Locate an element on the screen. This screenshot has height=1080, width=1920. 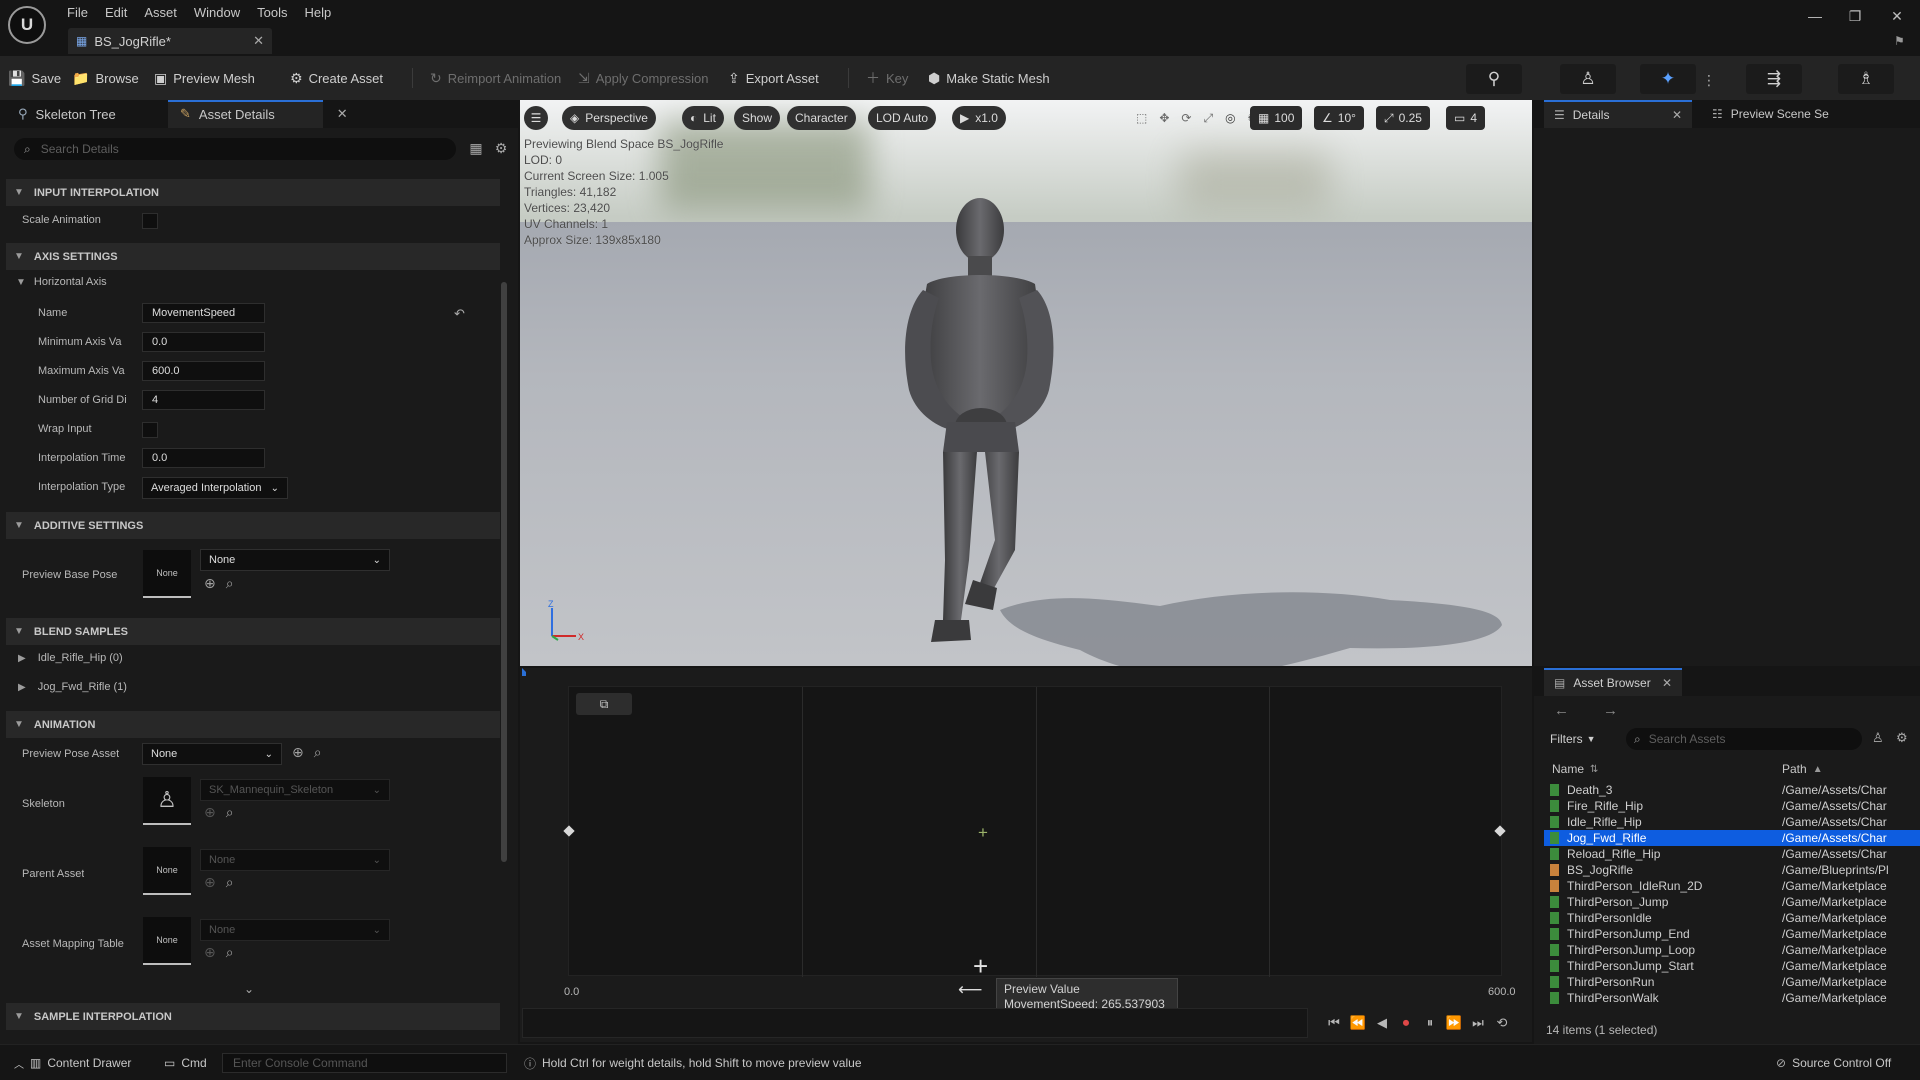
world-local-icon: ◎ is located at coordinates (1230, 118).